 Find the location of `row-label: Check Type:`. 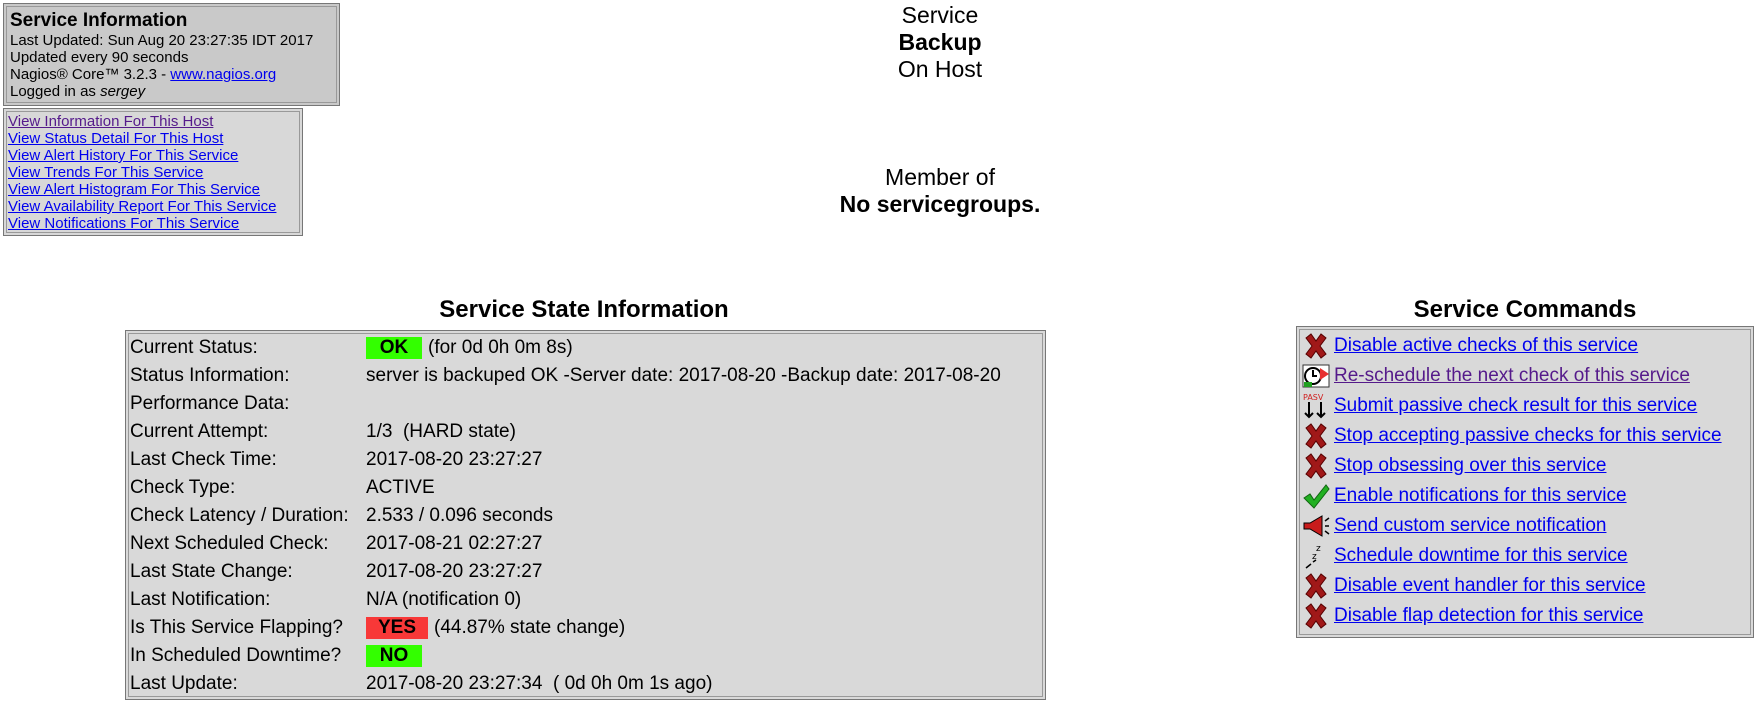

row-label: Check Type: is located at coordinates (183, 487).